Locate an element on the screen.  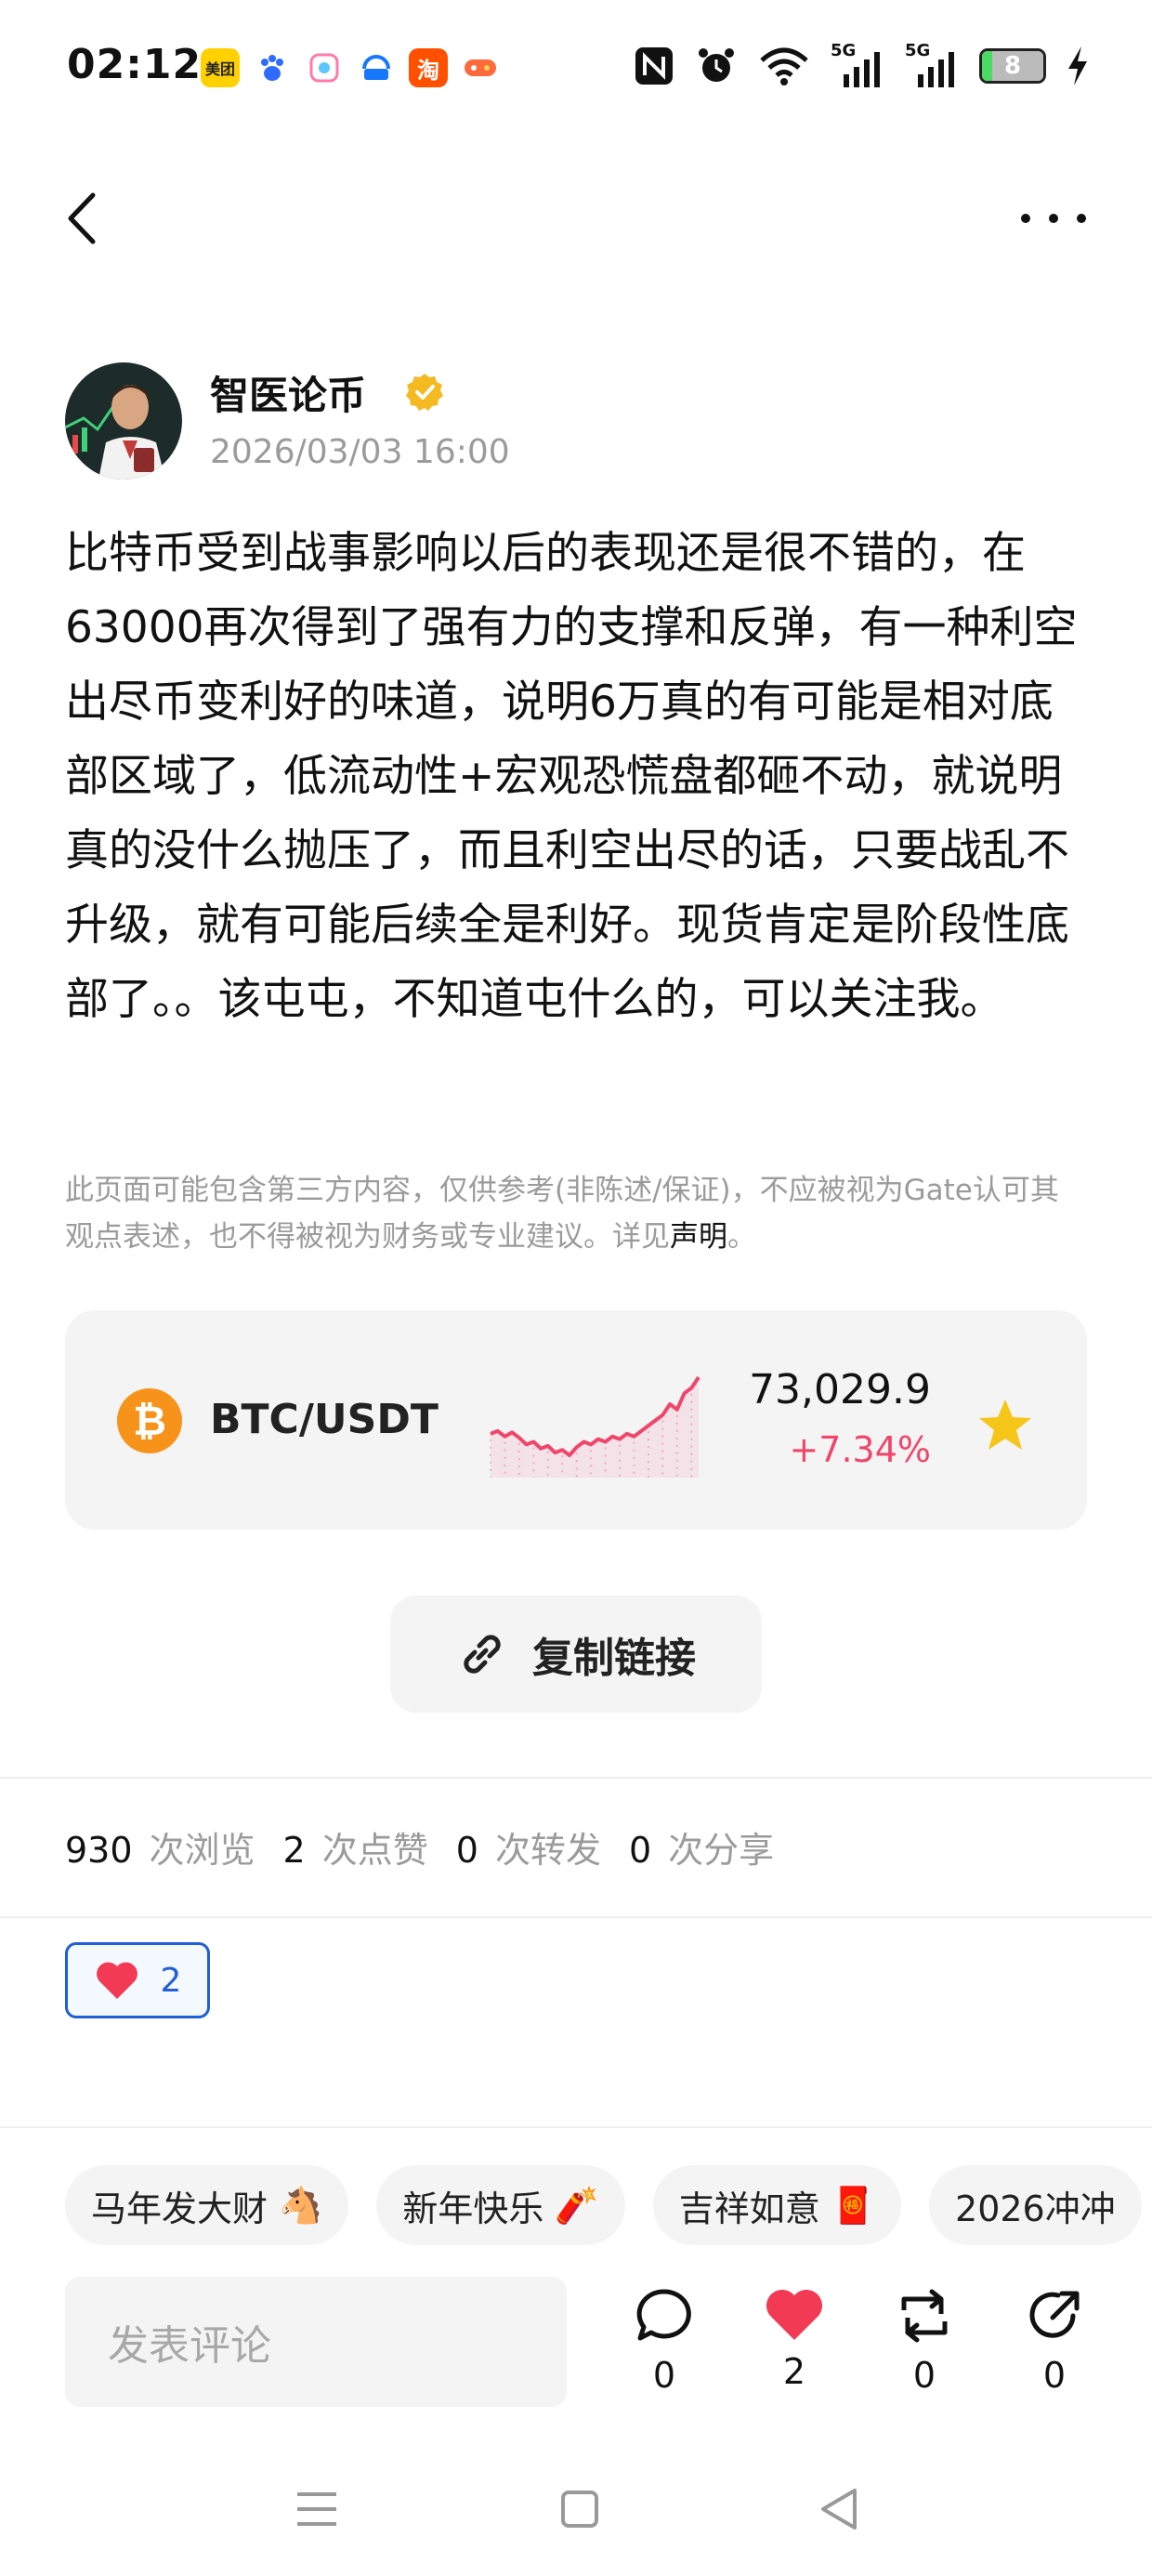
ticker-card: ₿ BTC/USDT 73,029.9 +7.34% is located at coordinates (576, 1420).